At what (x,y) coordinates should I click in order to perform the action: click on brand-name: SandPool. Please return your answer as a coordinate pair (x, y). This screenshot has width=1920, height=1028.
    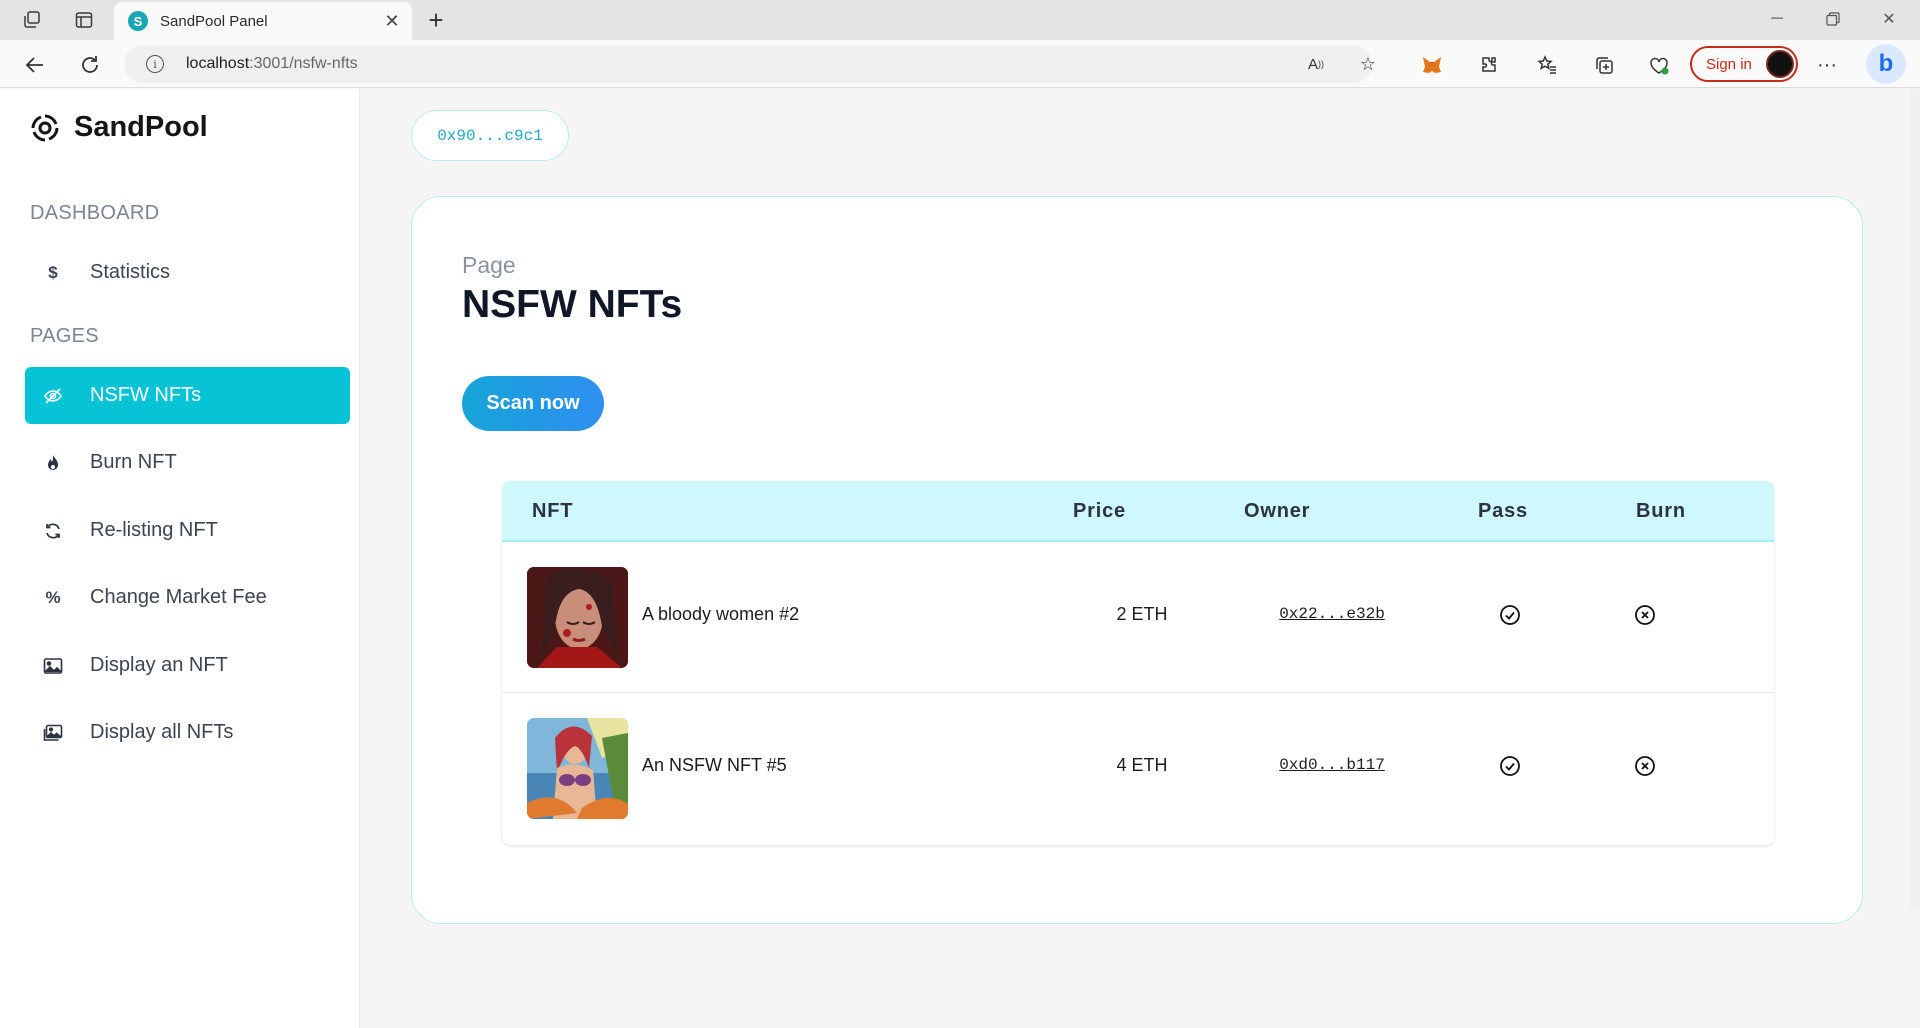
    Looking at the image, I should click on (141, 127).